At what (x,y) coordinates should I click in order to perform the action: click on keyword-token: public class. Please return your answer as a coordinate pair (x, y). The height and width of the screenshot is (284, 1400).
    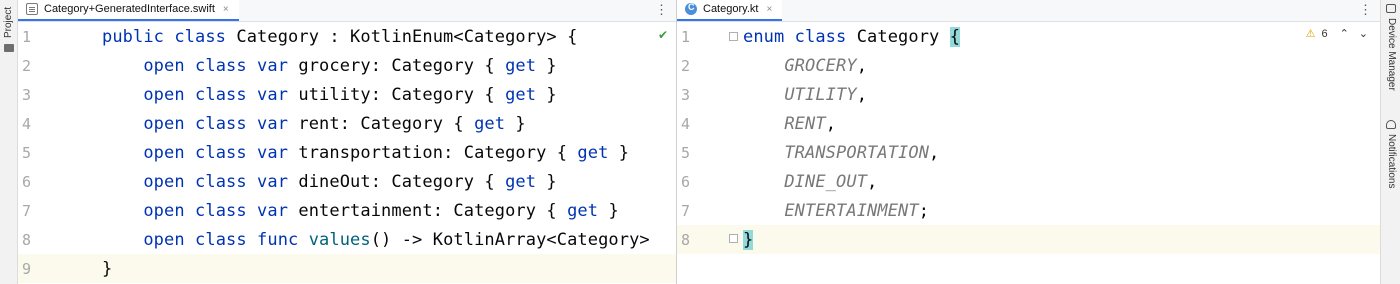
    Looking at the image, I should click on (169, 36).